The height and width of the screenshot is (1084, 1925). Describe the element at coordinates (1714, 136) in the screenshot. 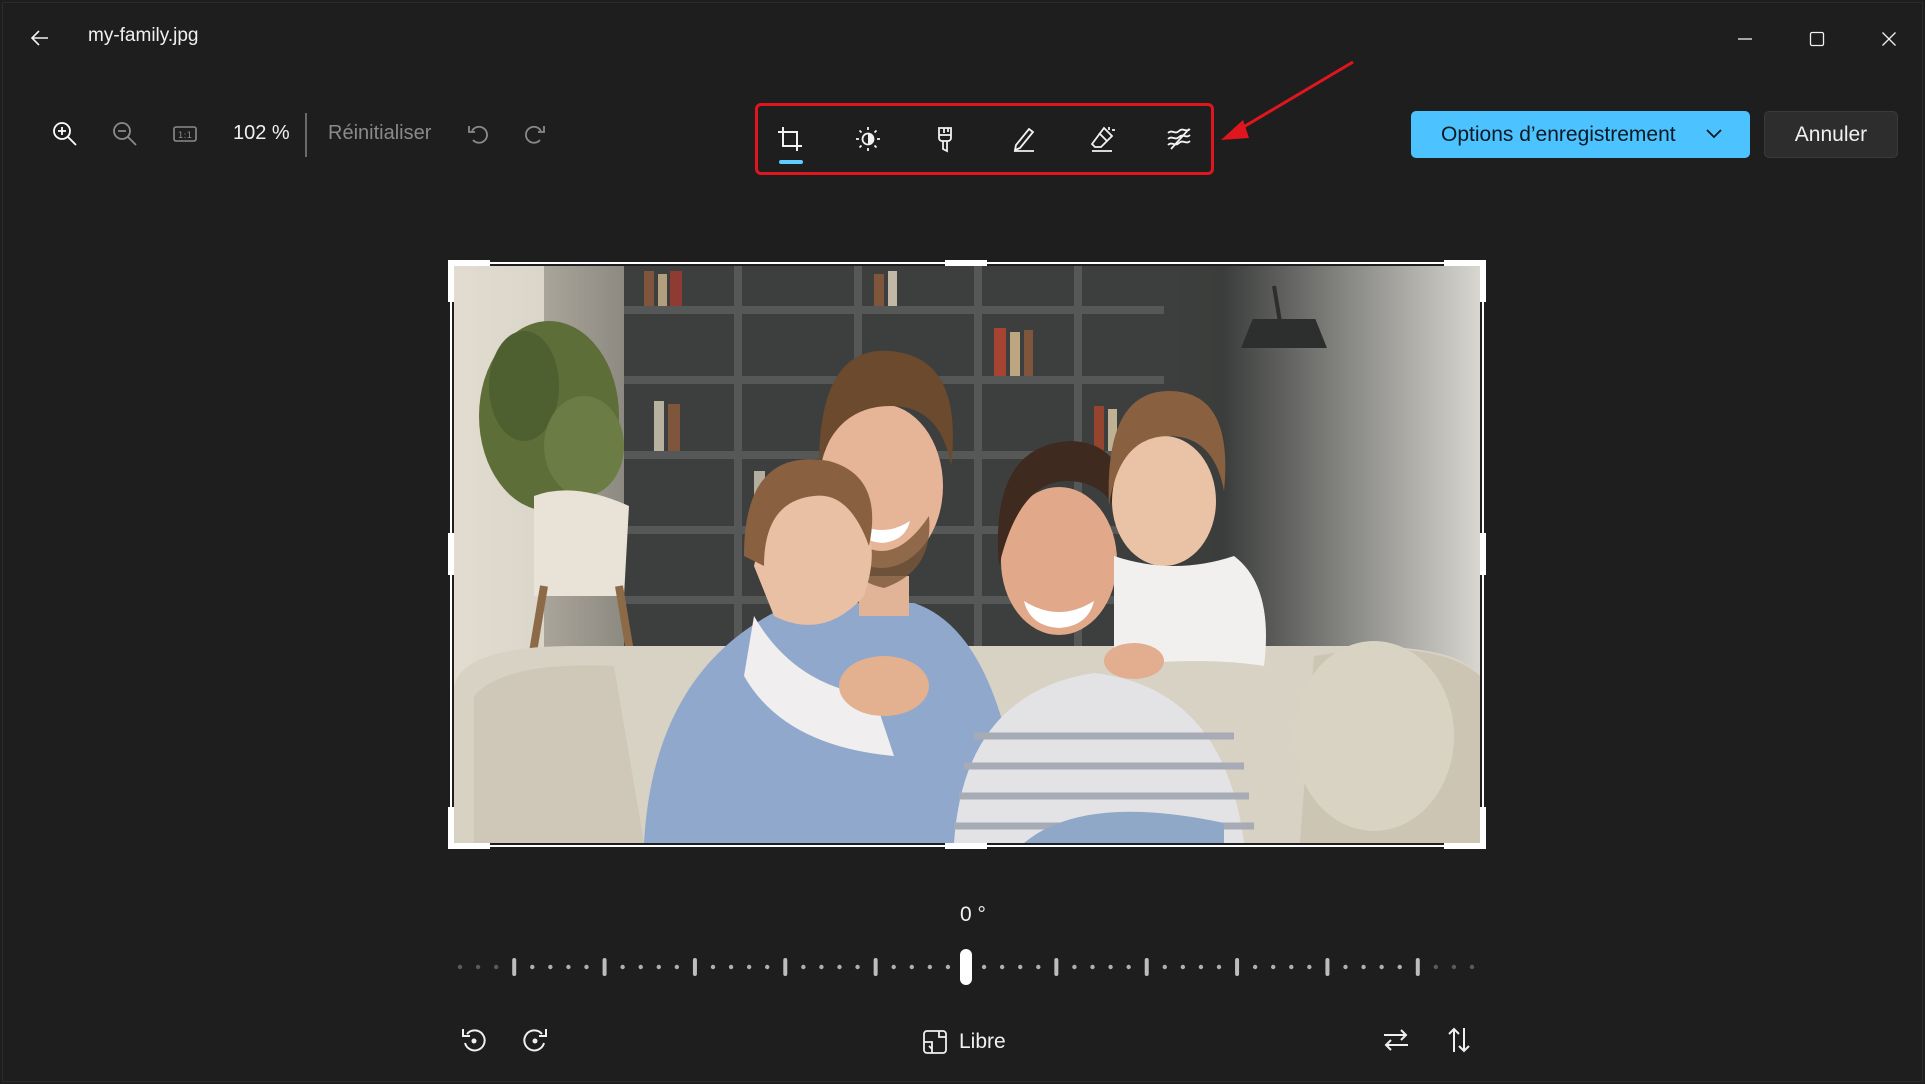

I see `chevron-down-icon` at that location.